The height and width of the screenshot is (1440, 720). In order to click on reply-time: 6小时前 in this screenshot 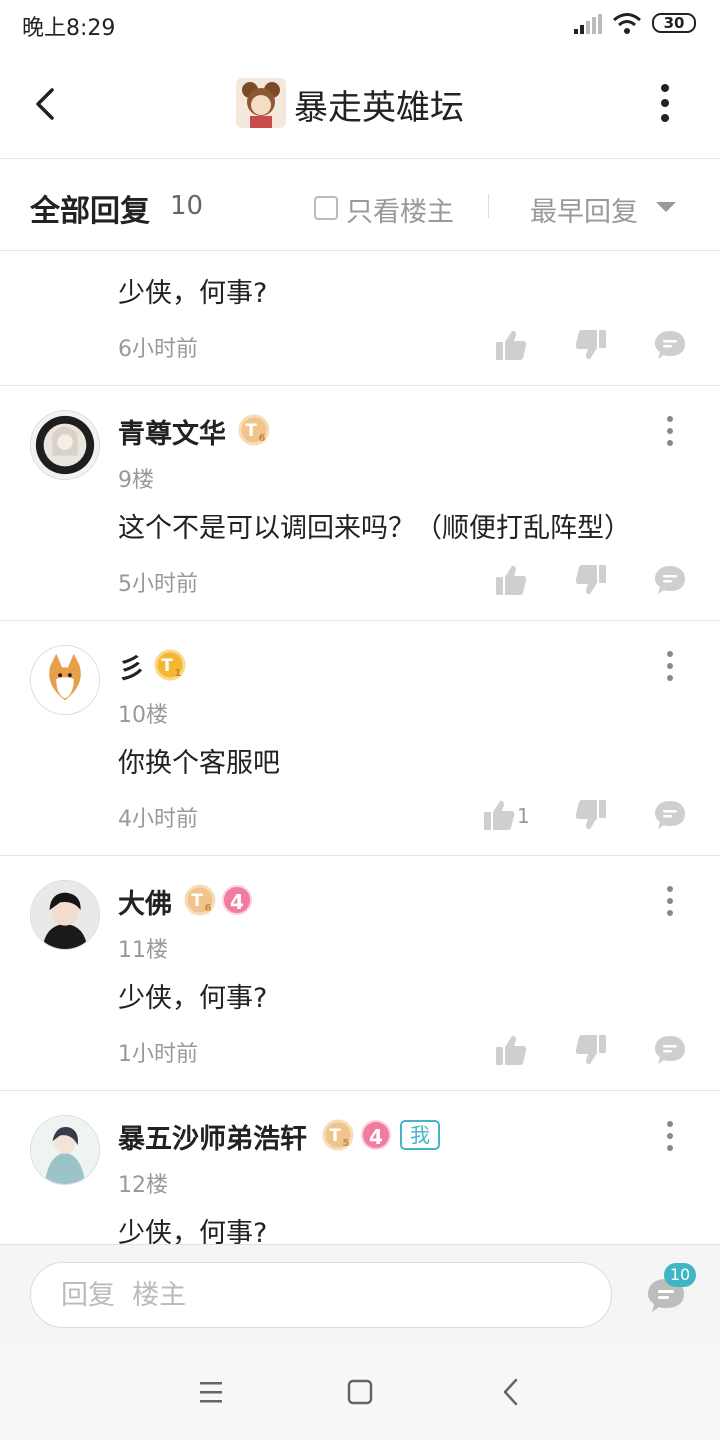, I will do `click(158, 349)`.